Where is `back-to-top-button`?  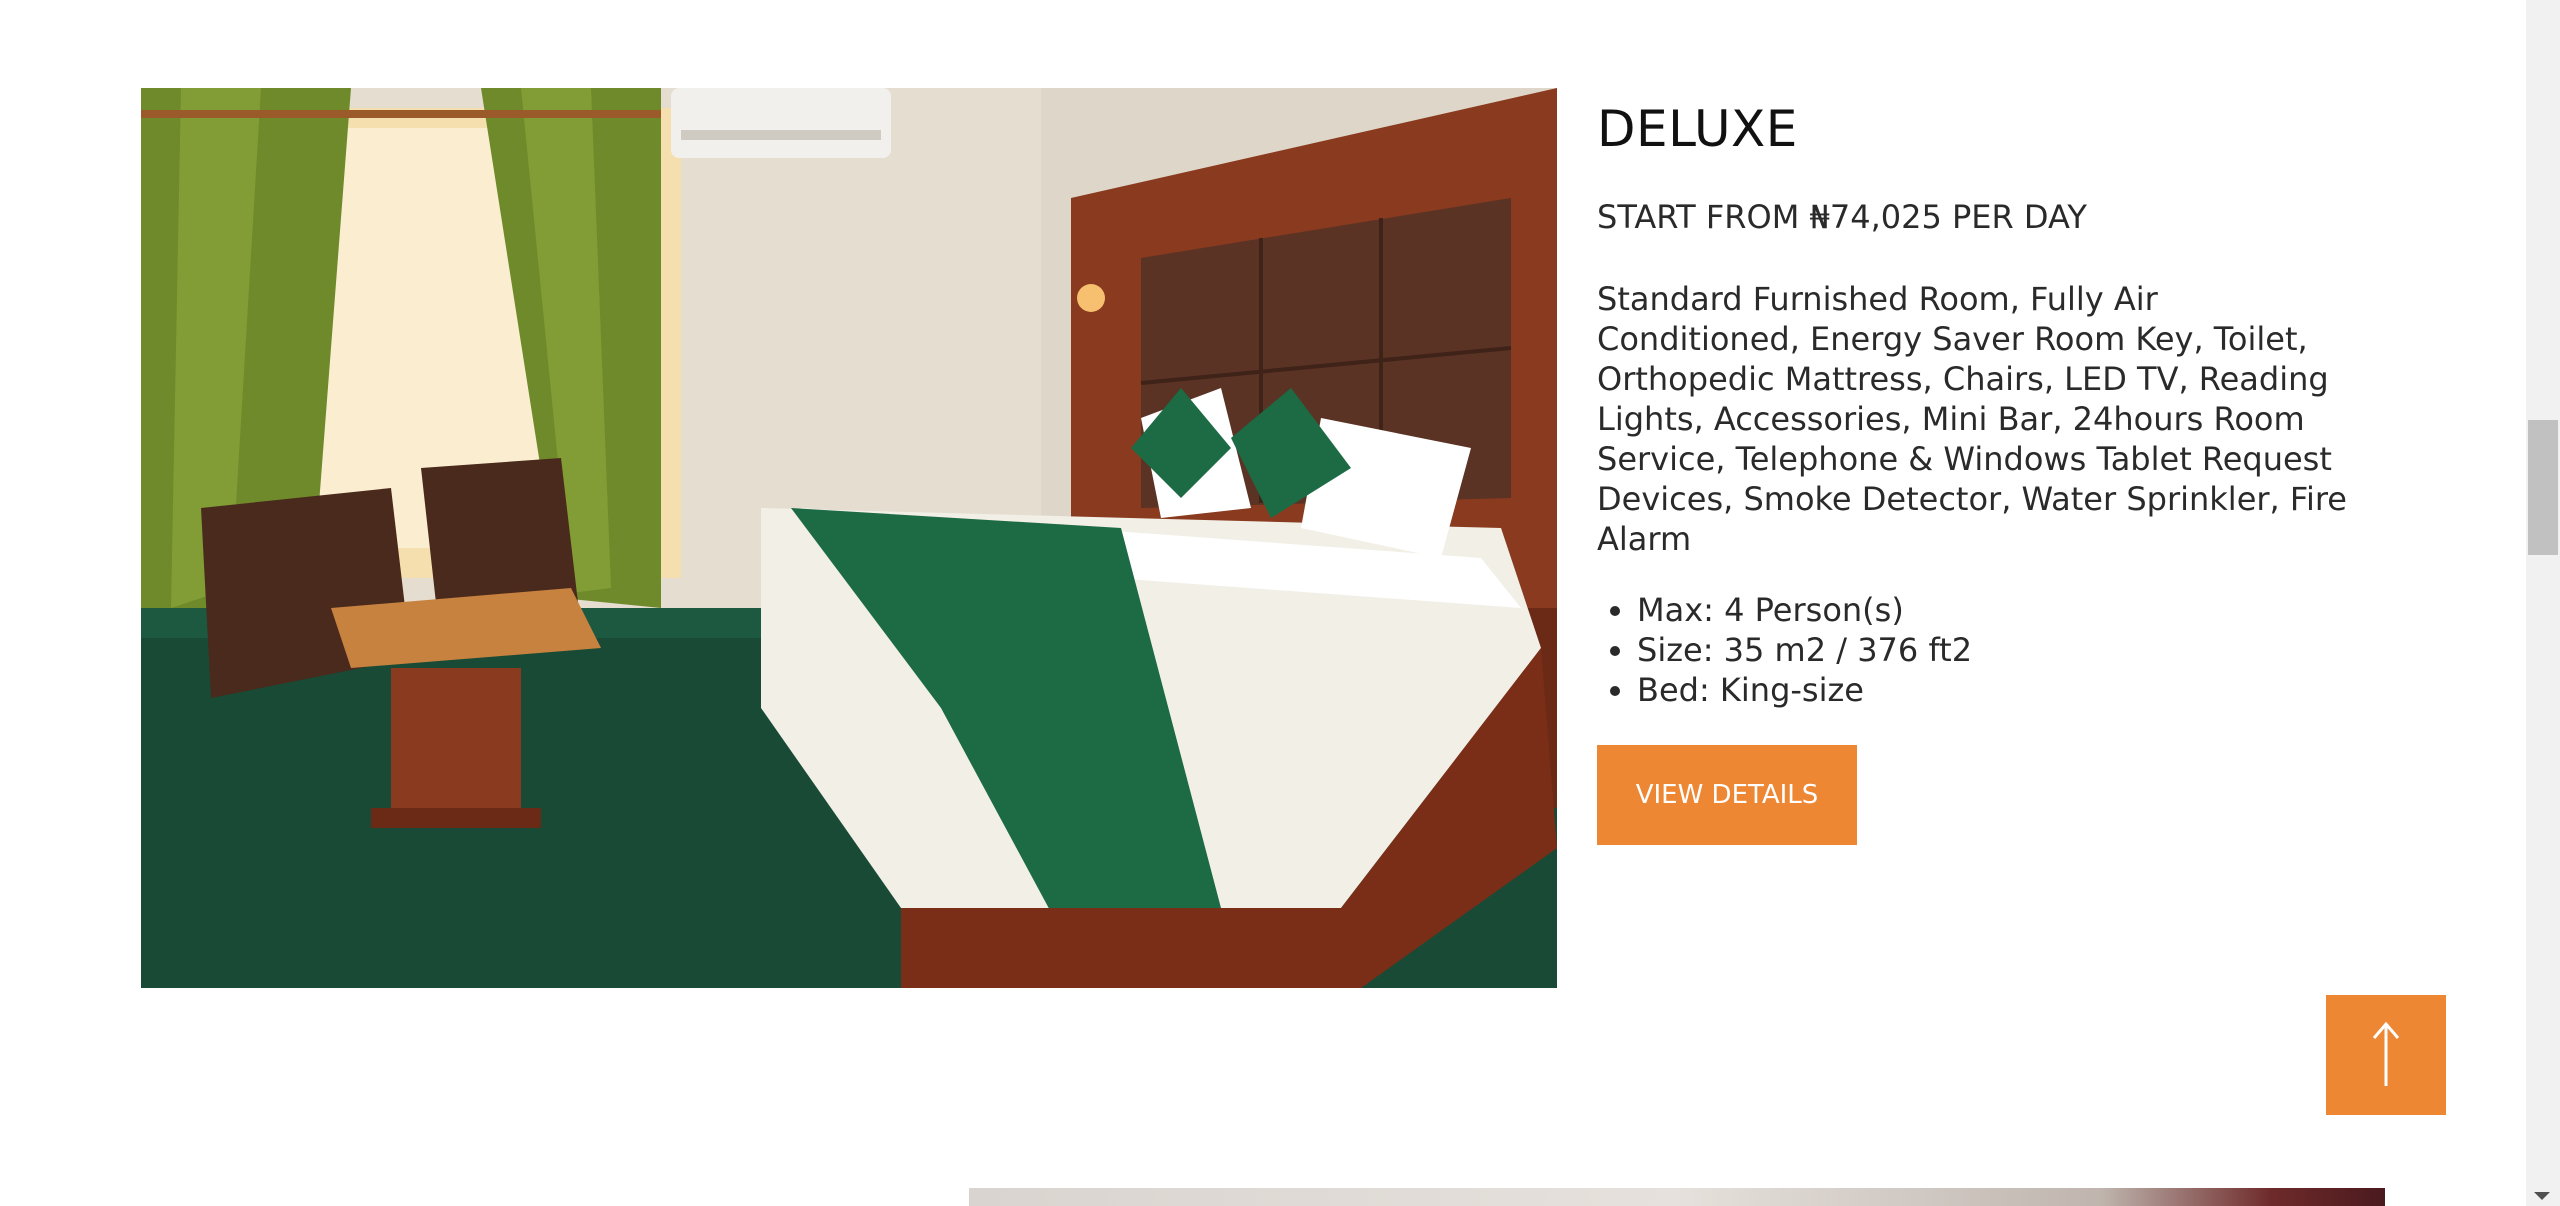
back-to-top-button is located at coordinates (2386, 1055).